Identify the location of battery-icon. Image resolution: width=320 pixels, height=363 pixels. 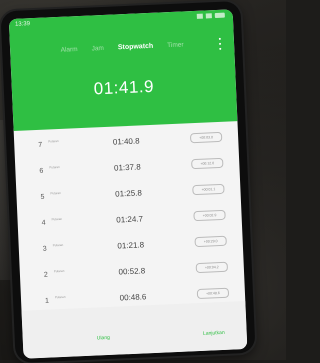
(219, 15).